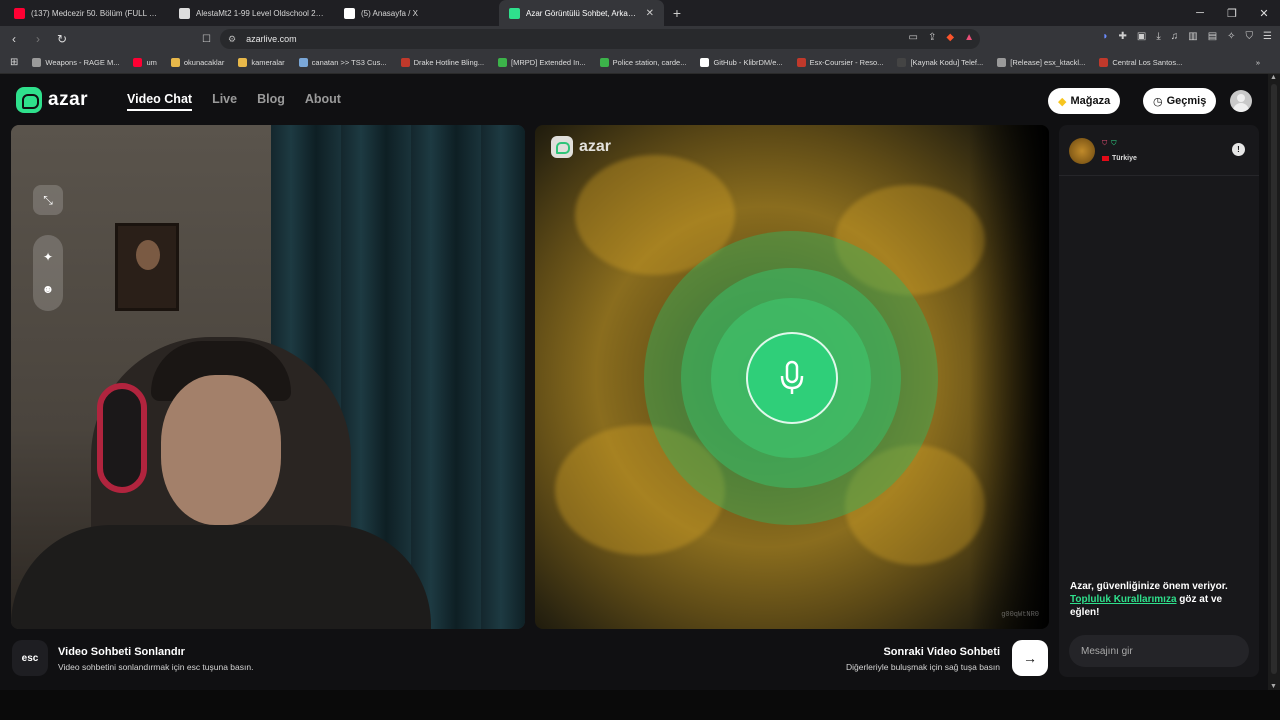 The width and height of the screenshot is (1280, 720). What do you see at coordinates (206, 39) in the screenshot?
I see `bookmark-icon: ☐` at bounding box center [206, 39].